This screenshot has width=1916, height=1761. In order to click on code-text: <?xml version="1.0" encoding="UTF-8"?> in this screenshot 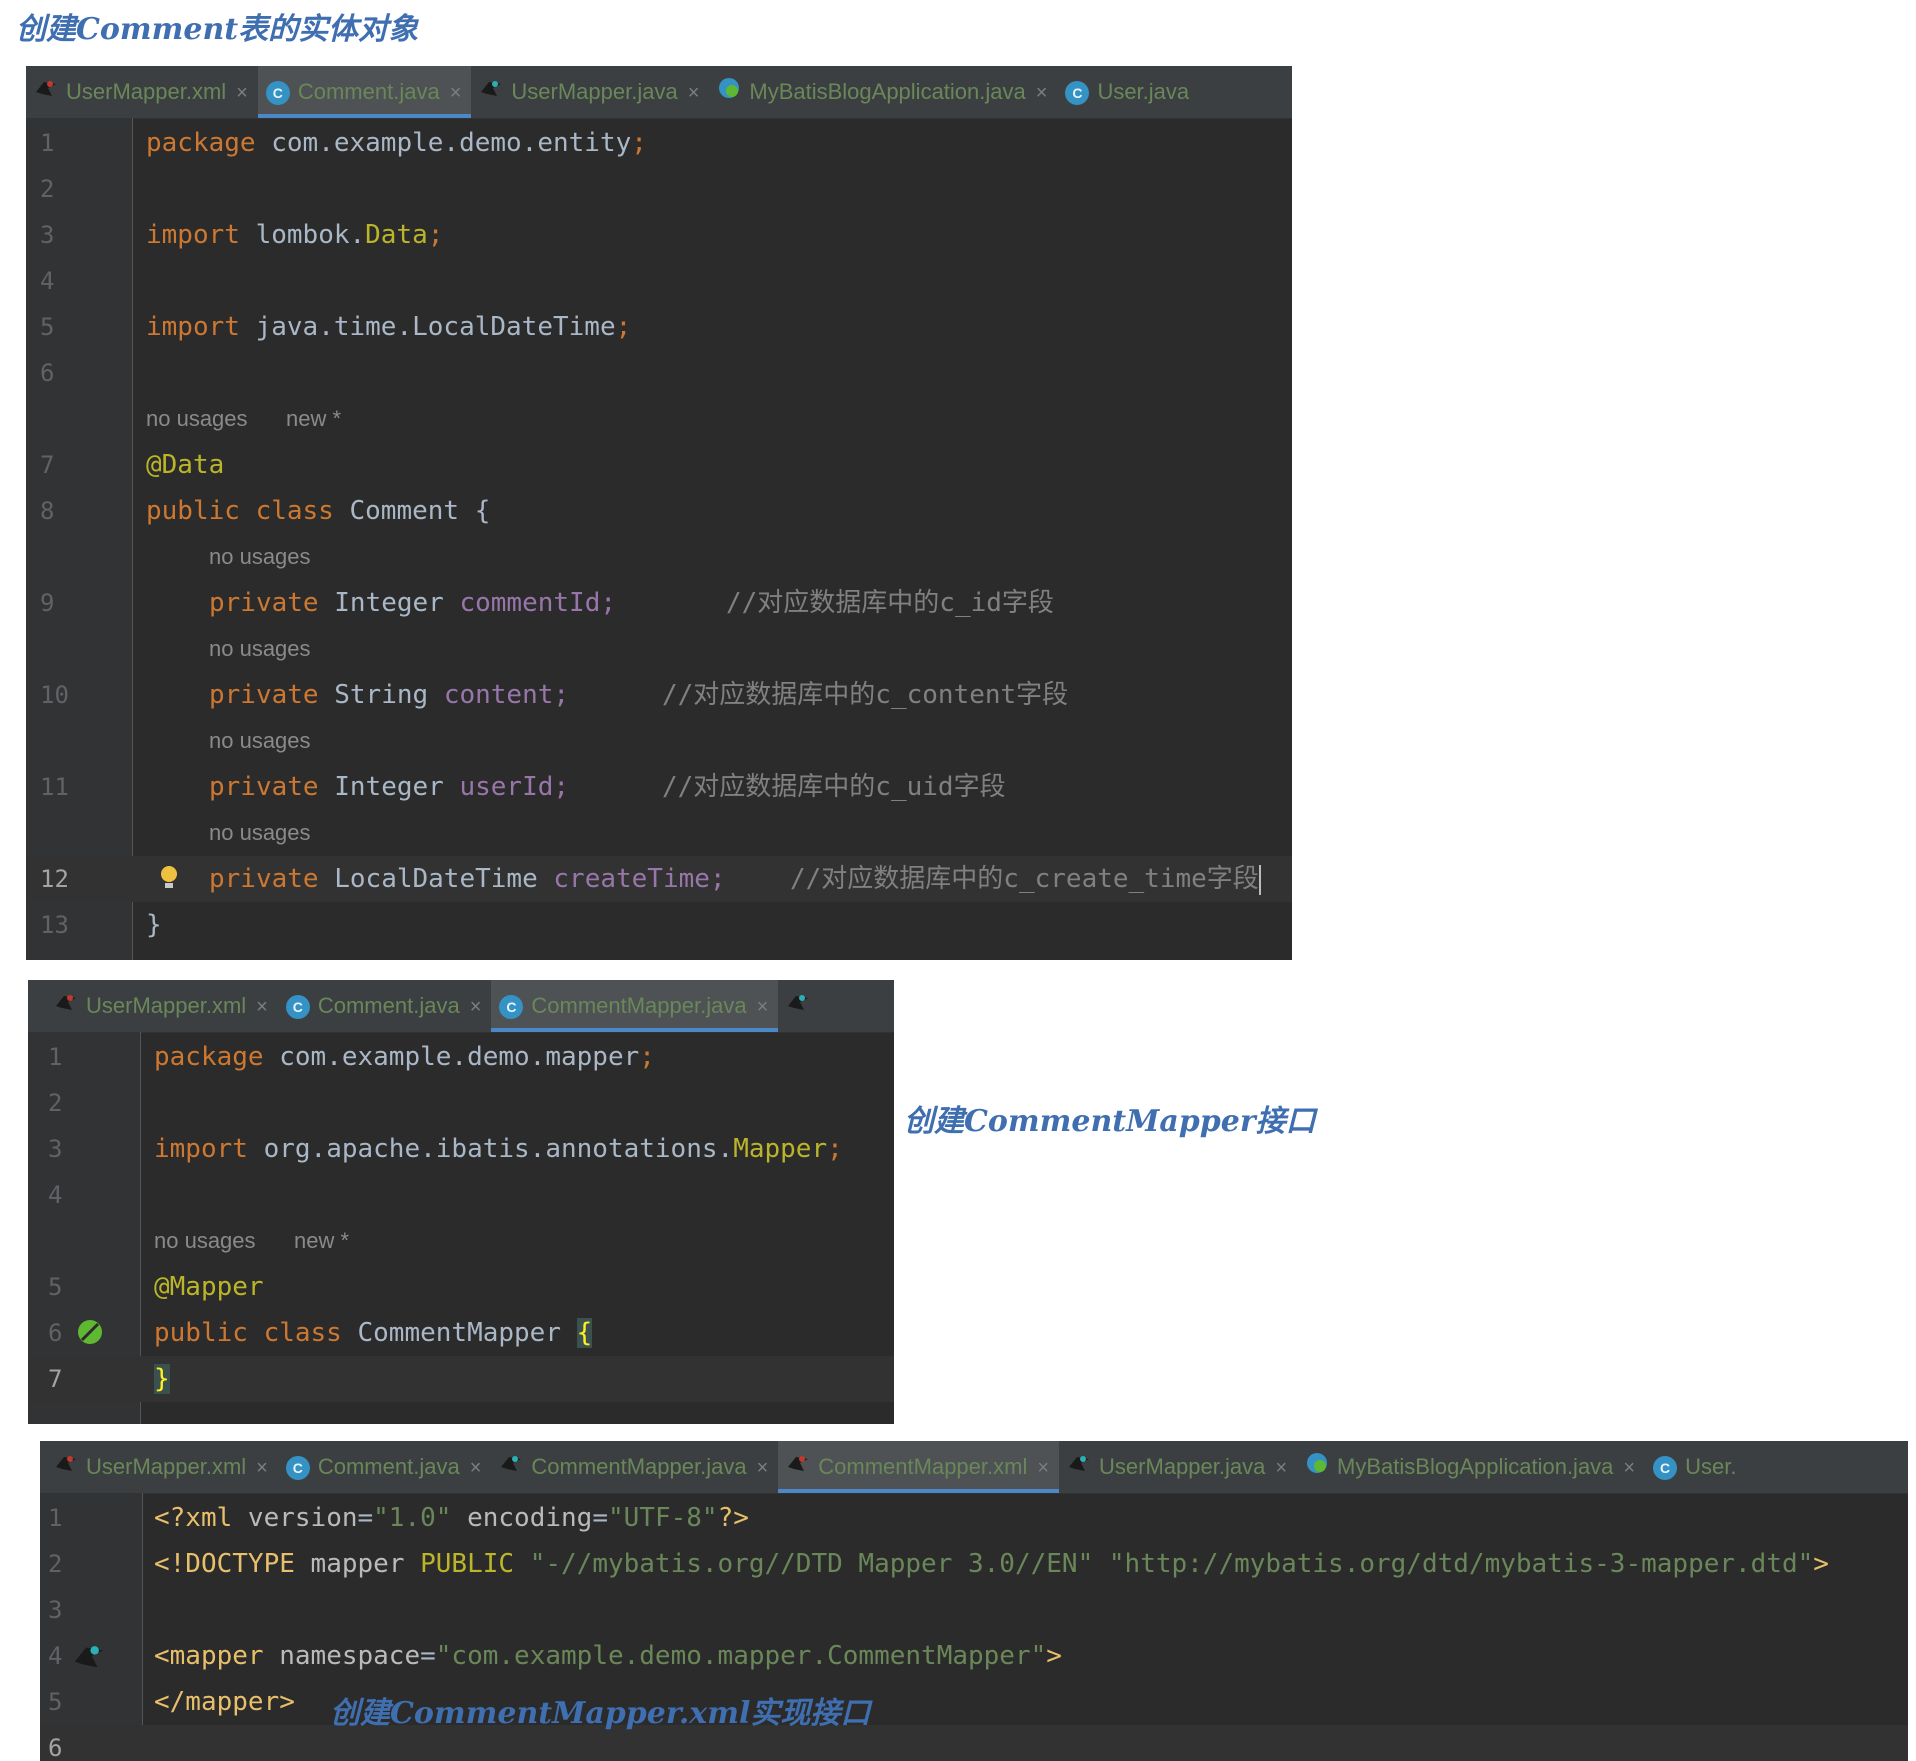, I will do `click(451, 1518)`.